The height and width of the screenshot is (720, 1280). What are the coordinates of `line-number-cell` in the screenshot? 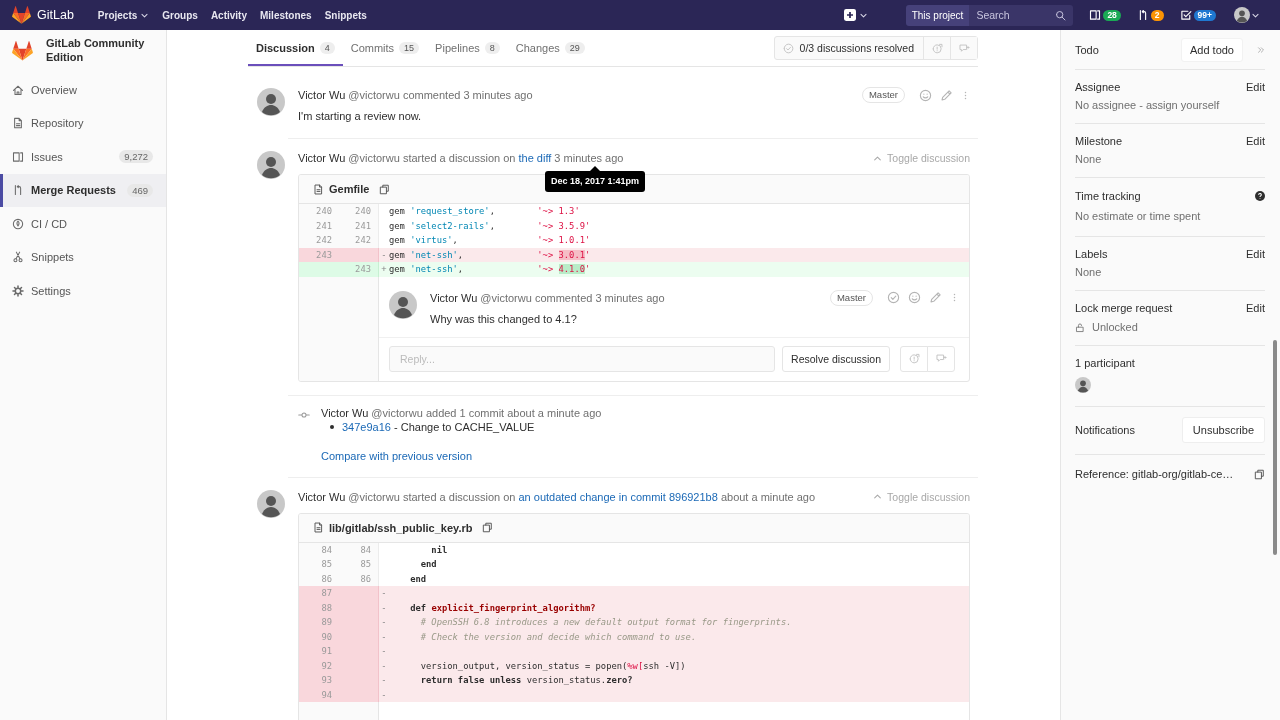 It's located at (319, 269).